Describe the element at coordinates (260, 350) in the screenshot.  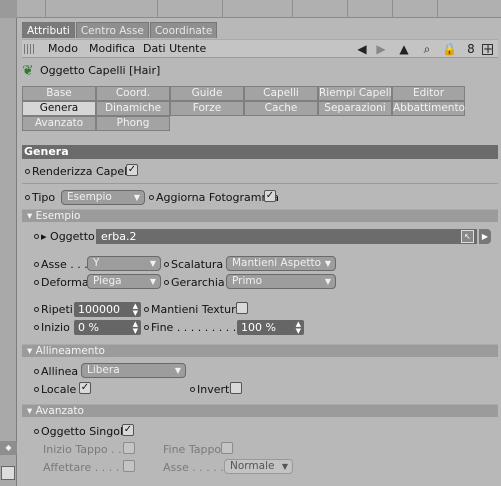
I see `group-allineamento: ▾ Allineamento` at that location.